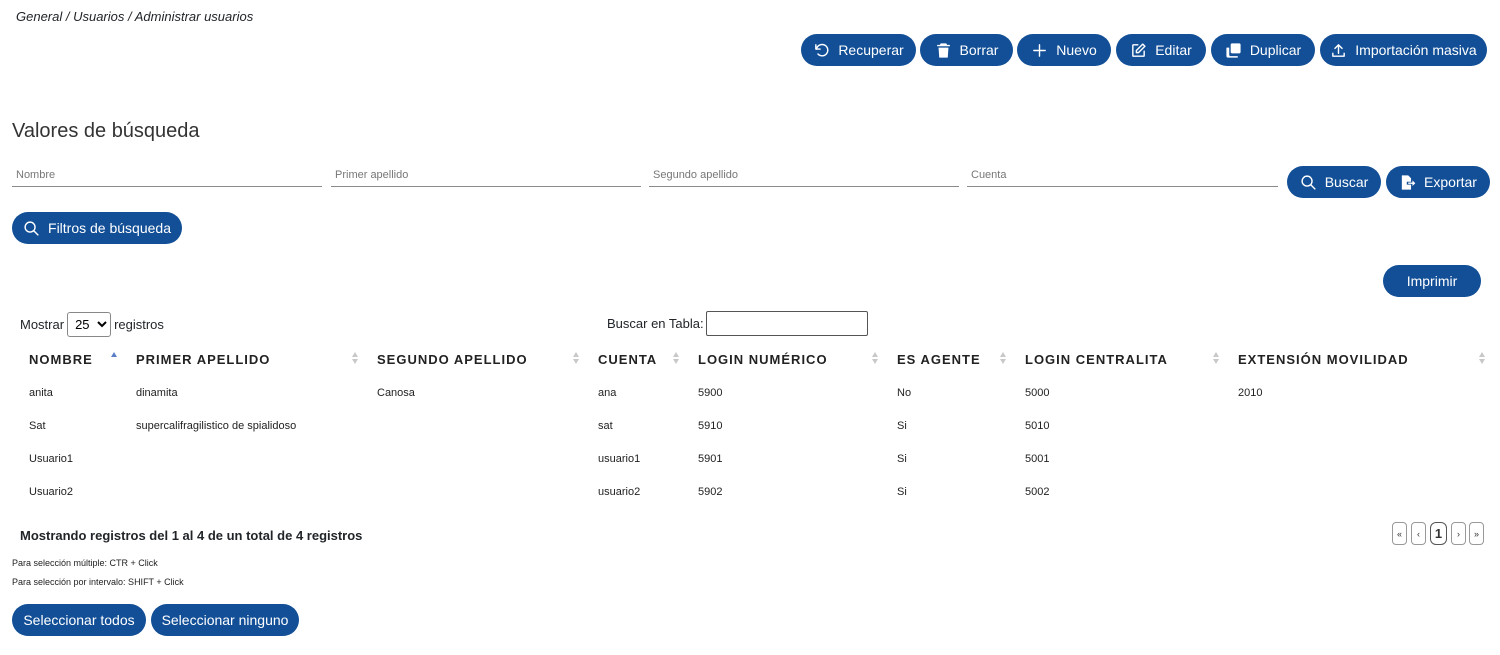  What do you see at coordinates (1346, 182) in the screenshot?
I see `buscar-label: Buscar` at bounding box center [1346, 182].